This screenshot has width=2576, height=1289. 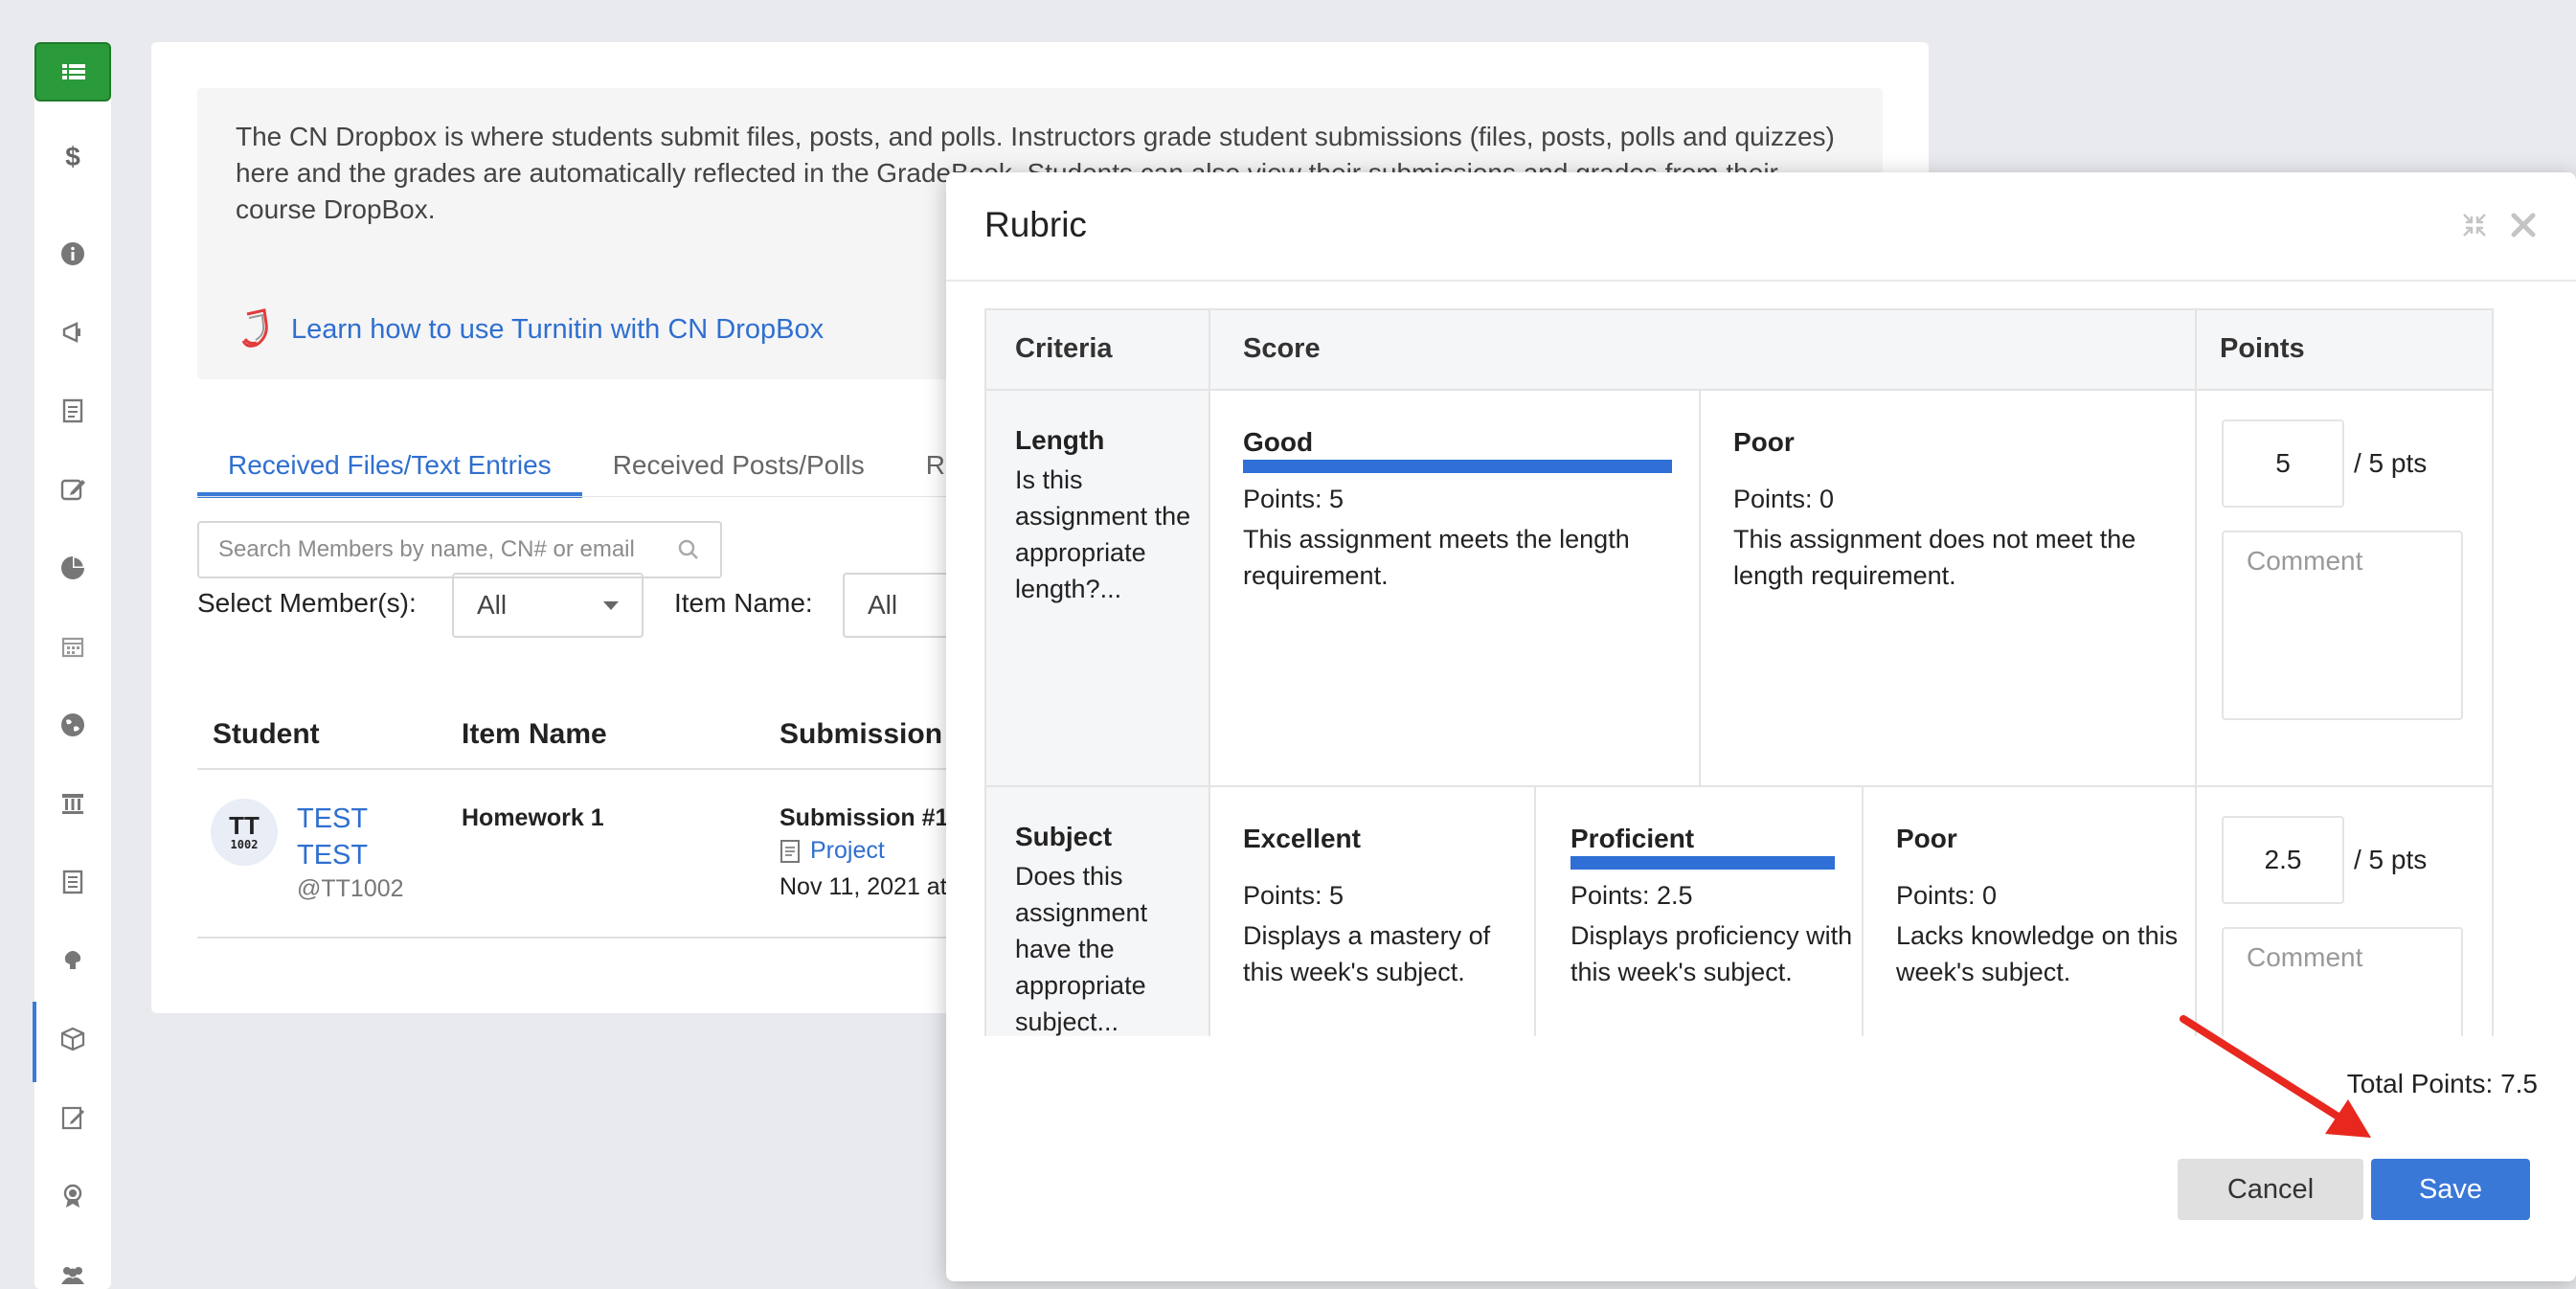 I want to click on save-button: Save, so click(x=2450, y=1189).